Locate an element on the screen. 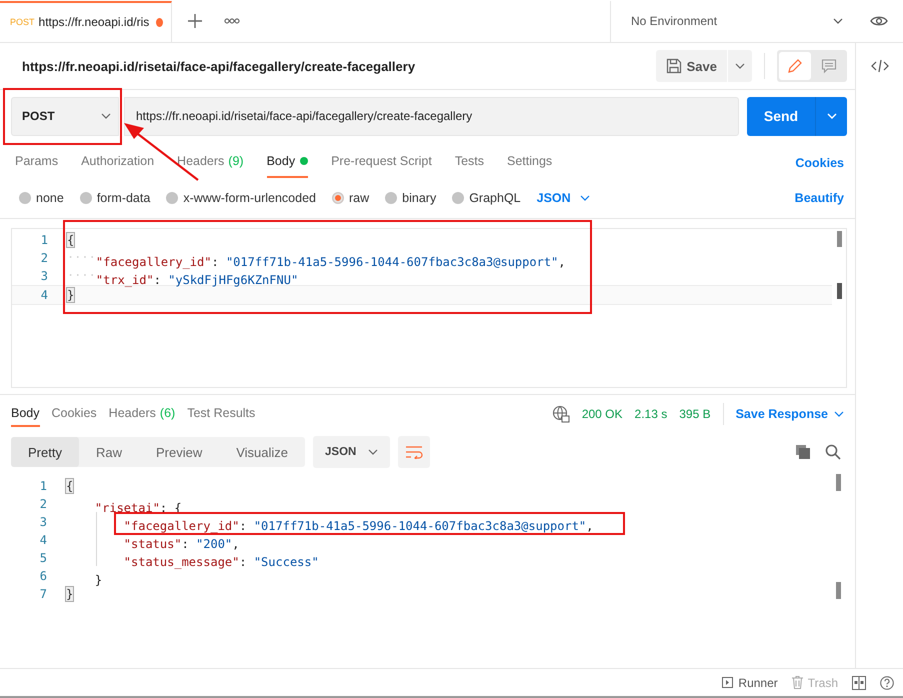 The width and height of the screenshot is (903, 698). response-time: 2.13 s is located at coordinates (651, 413).